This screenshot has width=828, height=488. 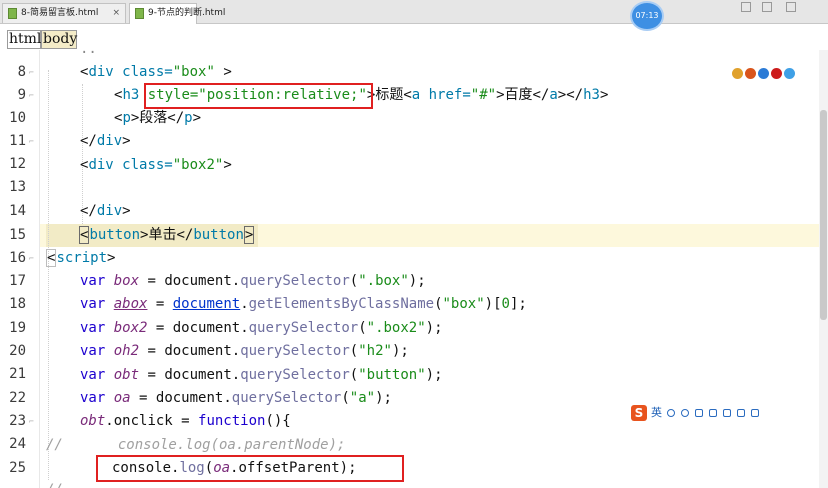 What do you see at coordinates (766, 8) in the screenshot?
I see `minimize-icon` at bounding box center [766, 8].